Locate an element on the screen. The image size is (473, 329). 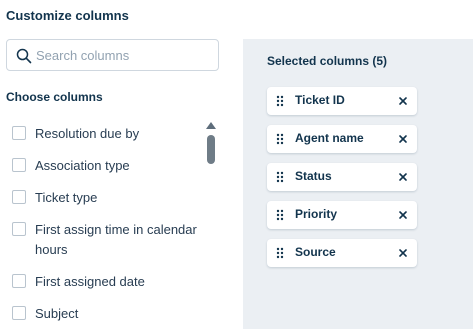
list-item: First assigned date is located at coordinates (108, 282).